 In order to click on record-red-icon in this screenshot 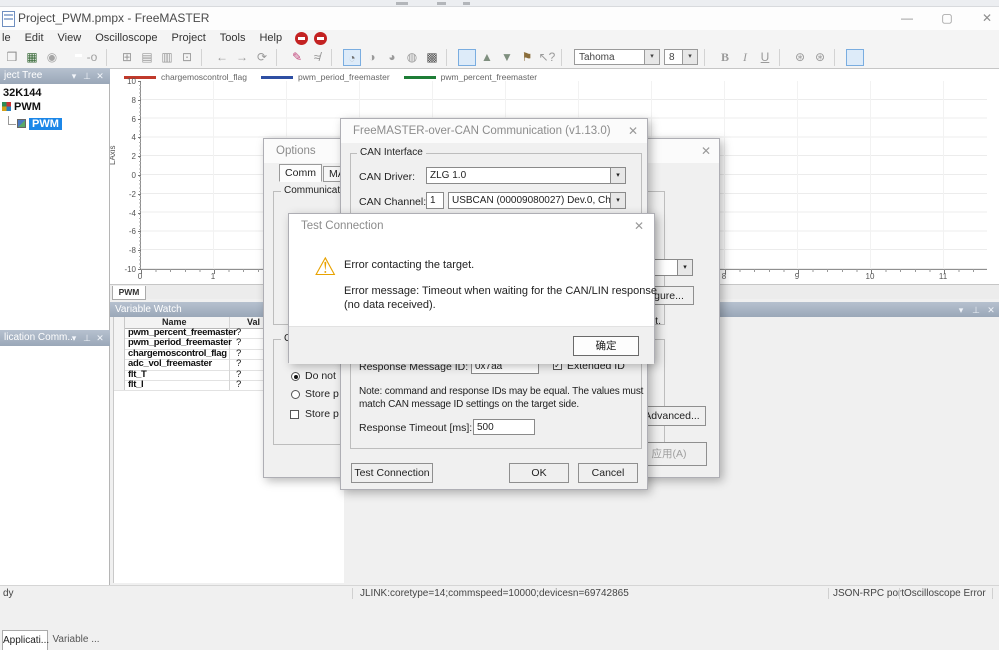, I will do `click(302, 38)`.